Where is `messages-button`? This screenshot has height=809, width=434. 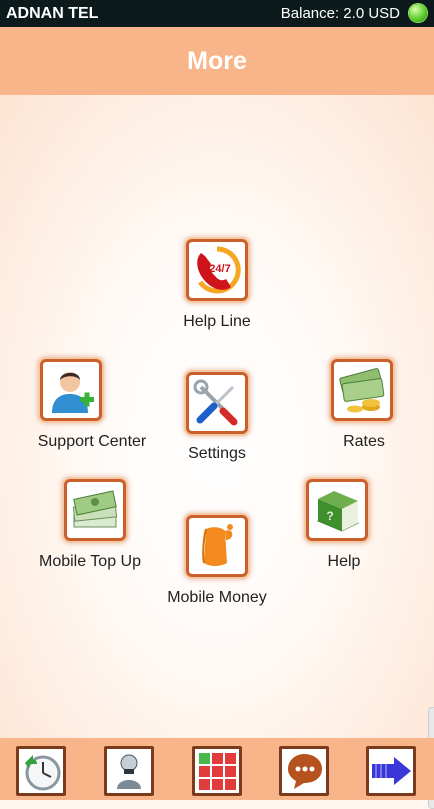
messages-button is located at coordinates (304, 771).